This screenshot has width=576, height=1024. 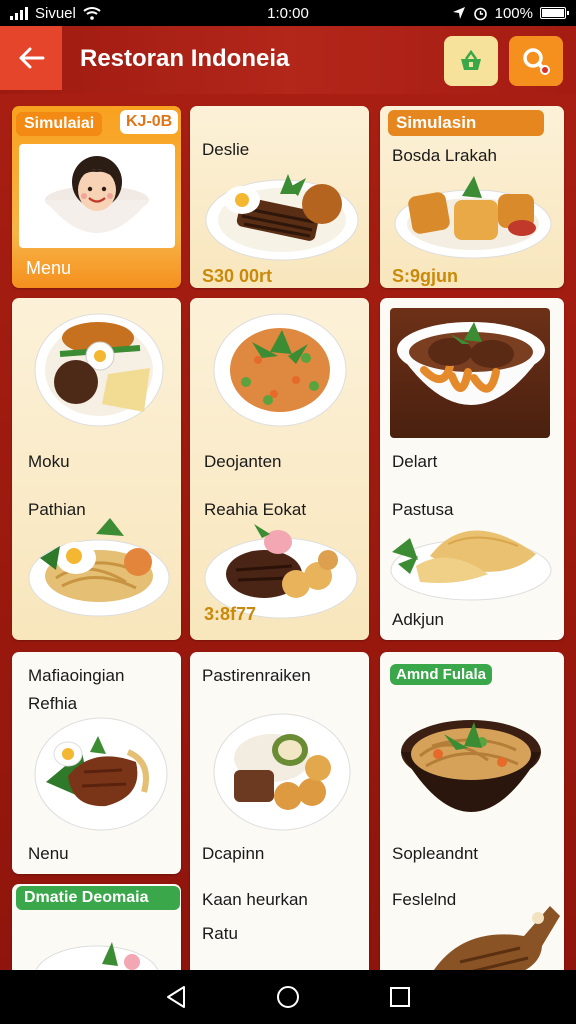 I want to click on menu-card-bosda: Simulasin Bosda Lrakah S:9gjun, so click(x=472, y=197).